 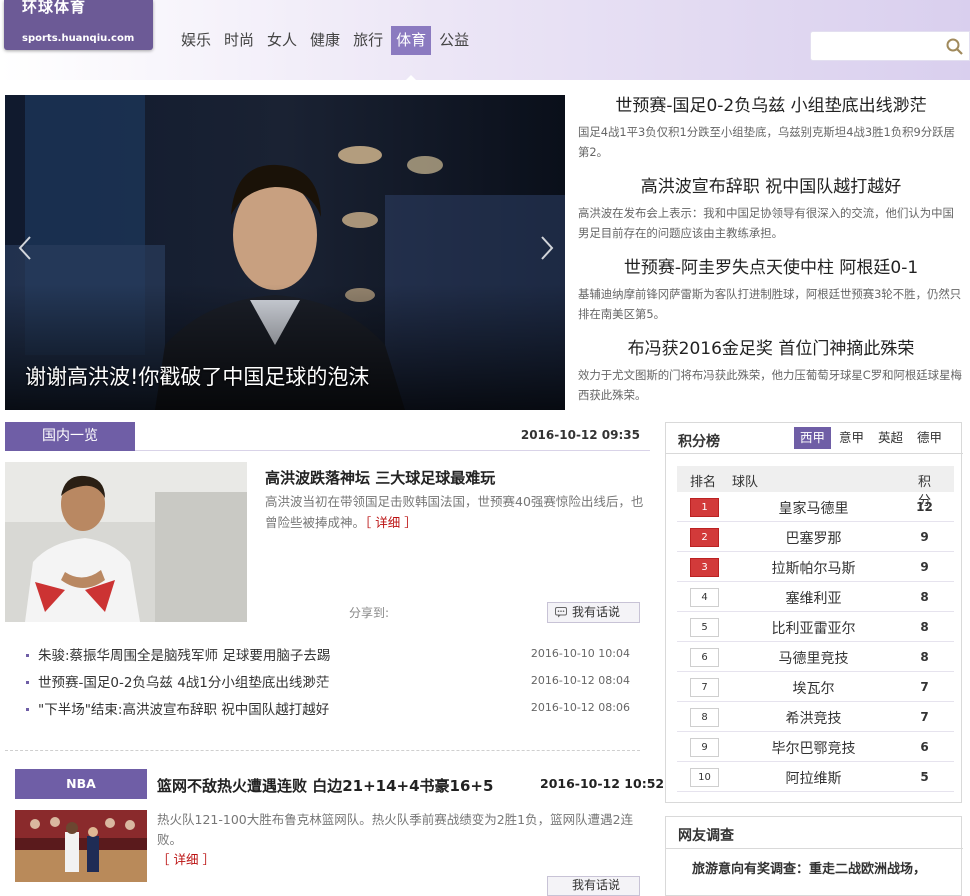 I want to click on nba-title: 篮网不敌热火遭遇连败 白边21+14+4书豪16+5, so click(x=325, y=785).